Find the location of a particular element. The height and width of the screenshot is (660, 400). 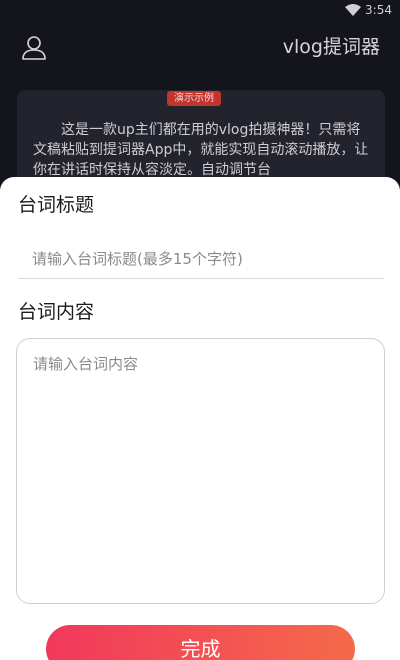

status-icons: 3:54 is located at coordinates (368, 10).